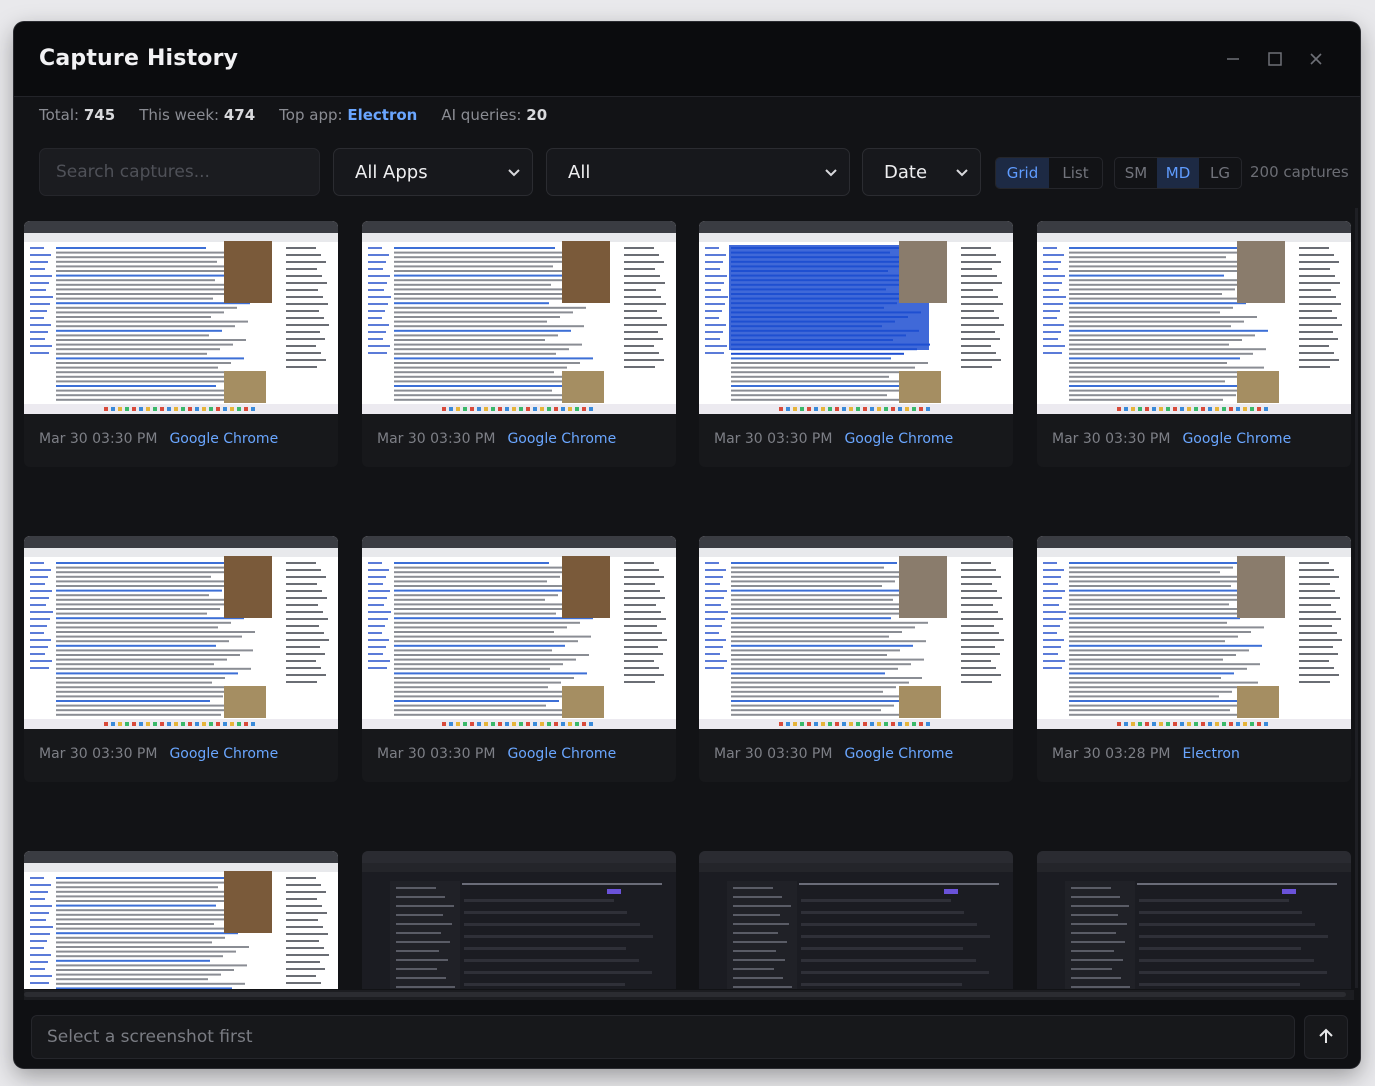  What do you see at coordinates (138, 58) in the screenshot?
I see `window-title: Capture History` at bounding box center [138, 58].